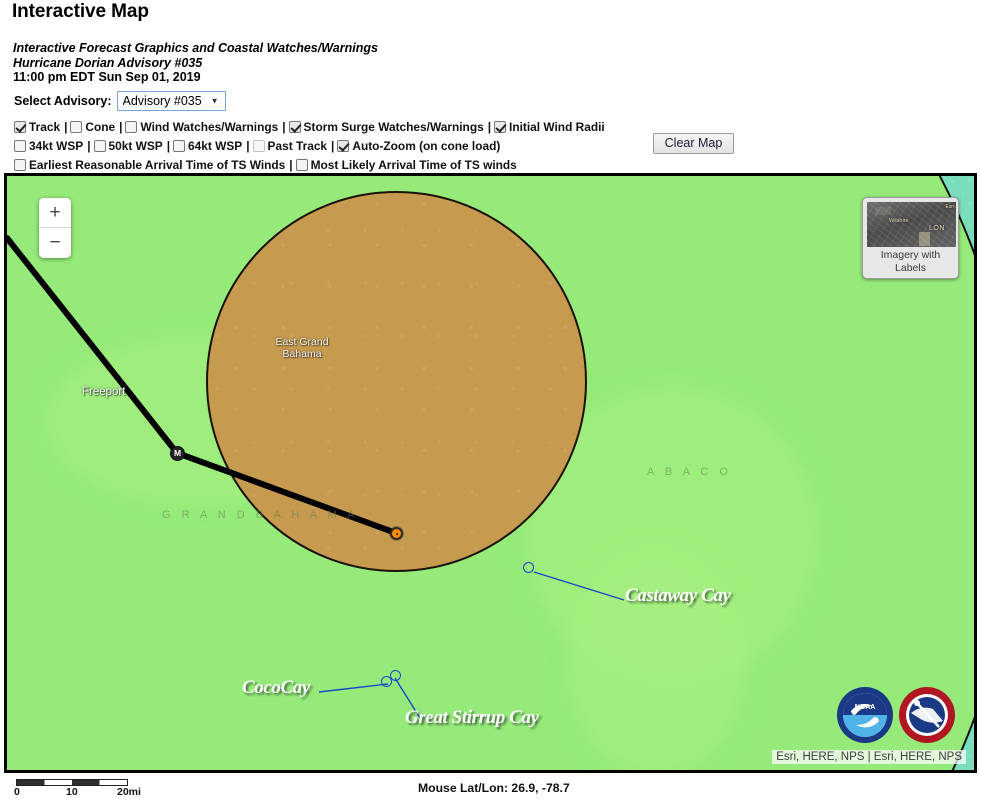 Image resolution: width=981 pixels, height=799 pixels. Describe the element at coordinates (258, 146) in the screenshot. I see `checkbox-past-track` at that location.